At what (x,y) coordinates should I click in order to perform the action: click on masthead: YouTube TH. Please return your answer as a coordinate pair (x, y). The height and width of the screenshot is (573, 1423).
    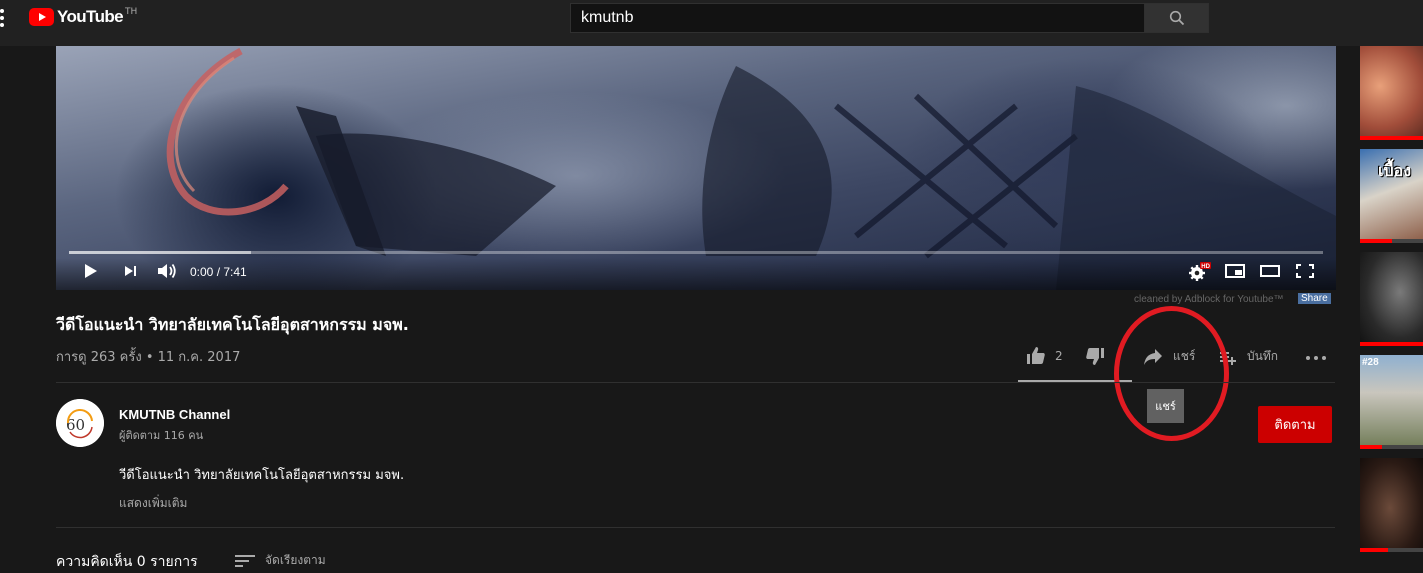
    Looking at the image, I should click on (711, 23).